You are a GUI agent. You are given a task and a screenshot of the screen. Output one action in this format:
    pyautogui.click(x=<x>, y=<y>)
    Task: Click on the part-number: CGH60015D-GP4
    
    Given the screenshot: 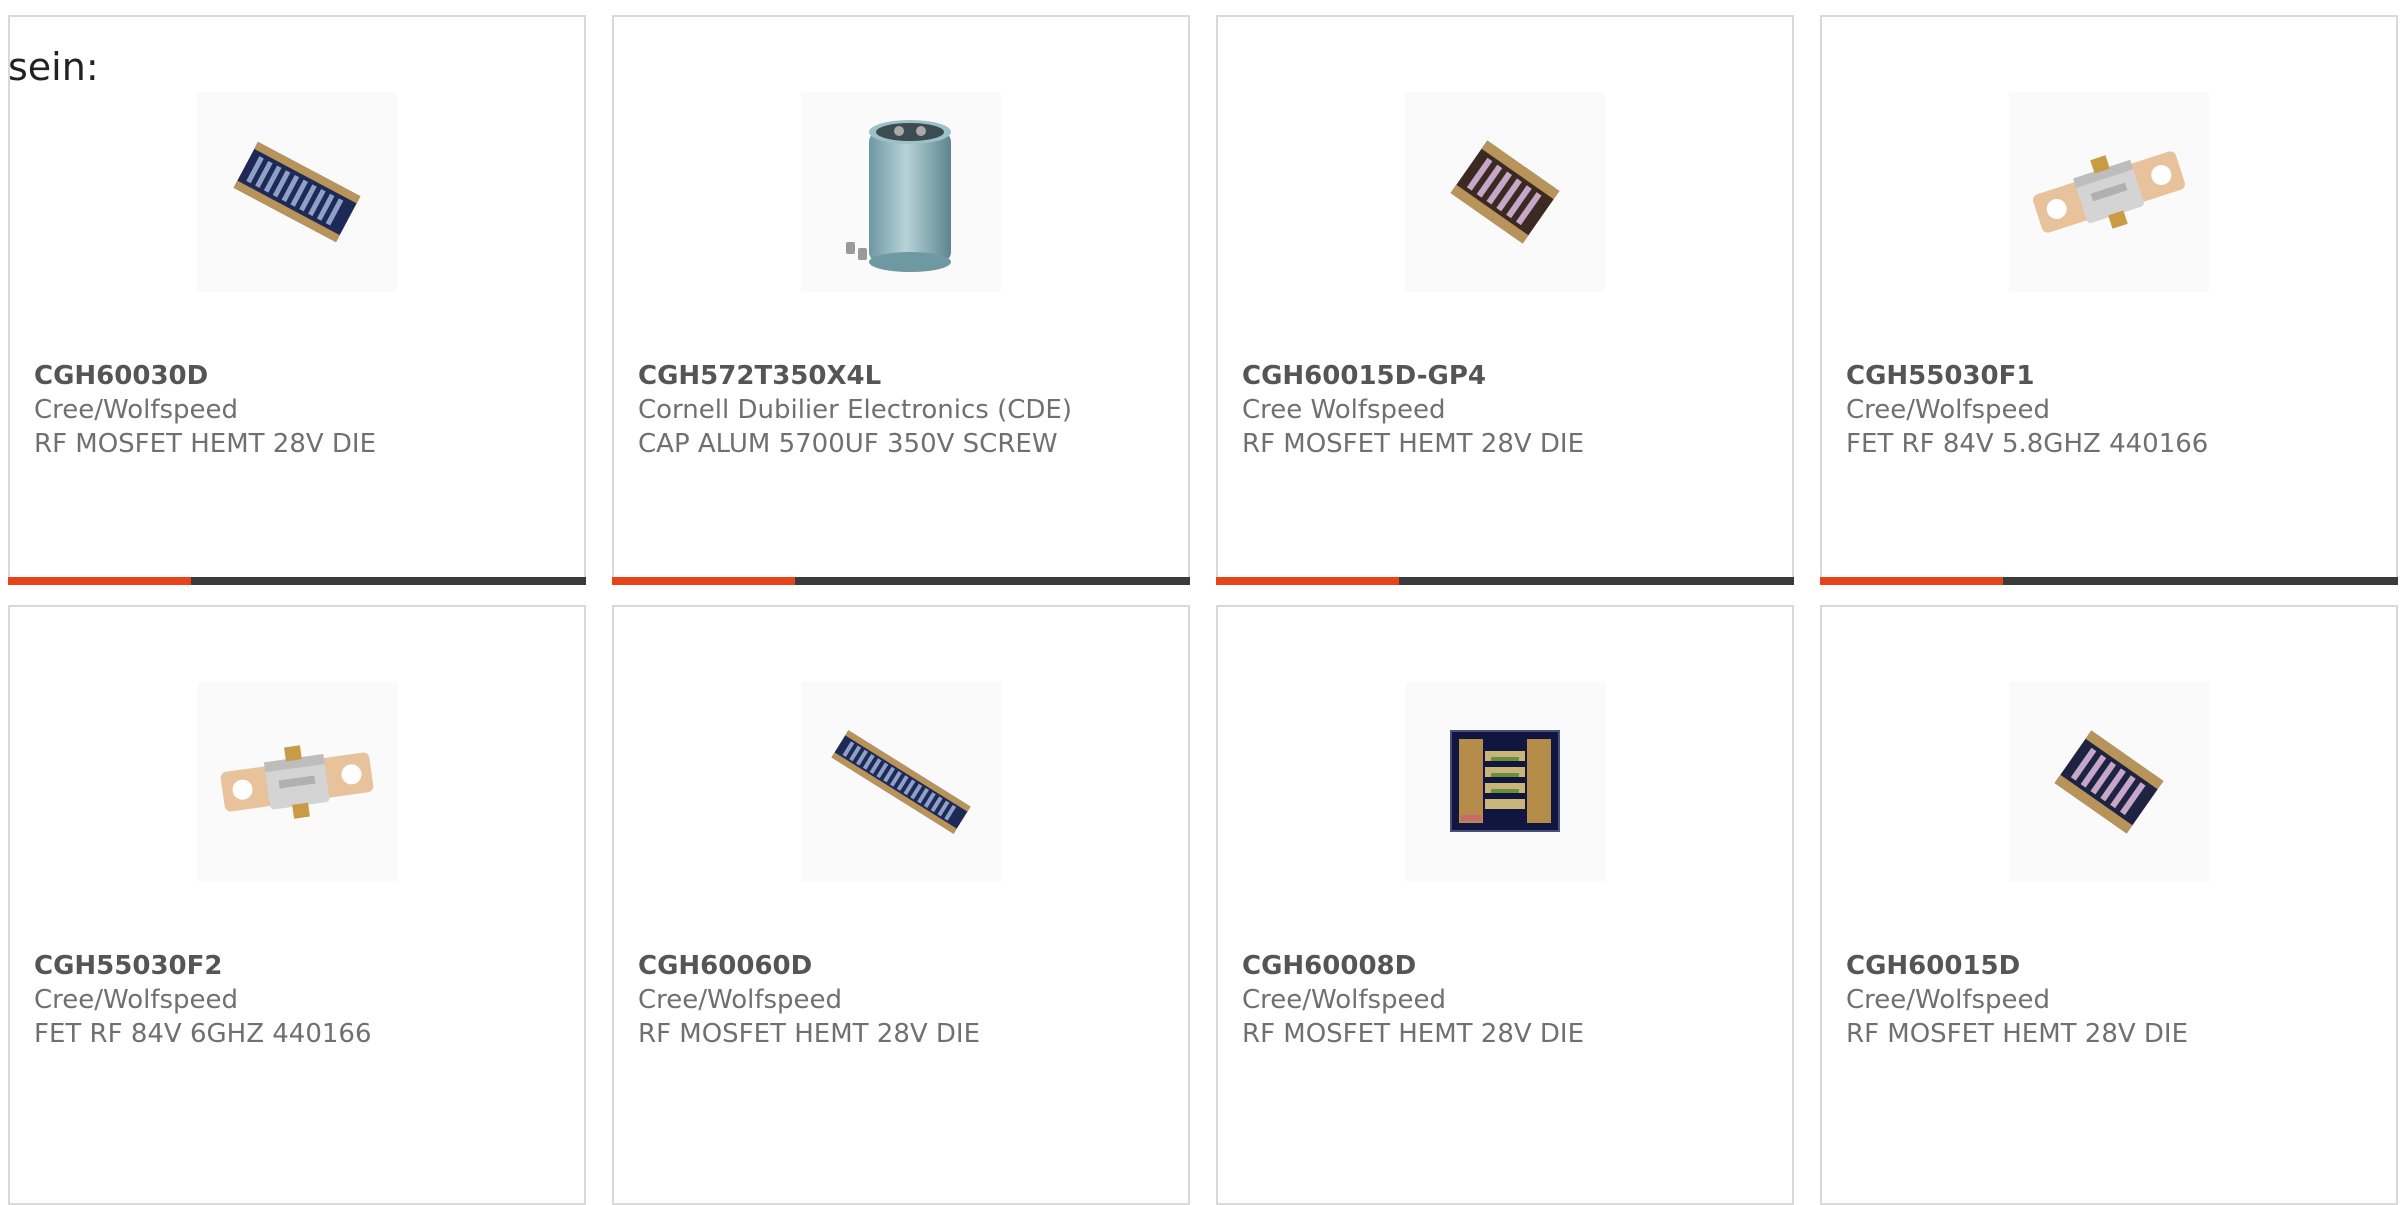 What is the action you would take?
    pyautogui.click(x=1511, y=376)
    